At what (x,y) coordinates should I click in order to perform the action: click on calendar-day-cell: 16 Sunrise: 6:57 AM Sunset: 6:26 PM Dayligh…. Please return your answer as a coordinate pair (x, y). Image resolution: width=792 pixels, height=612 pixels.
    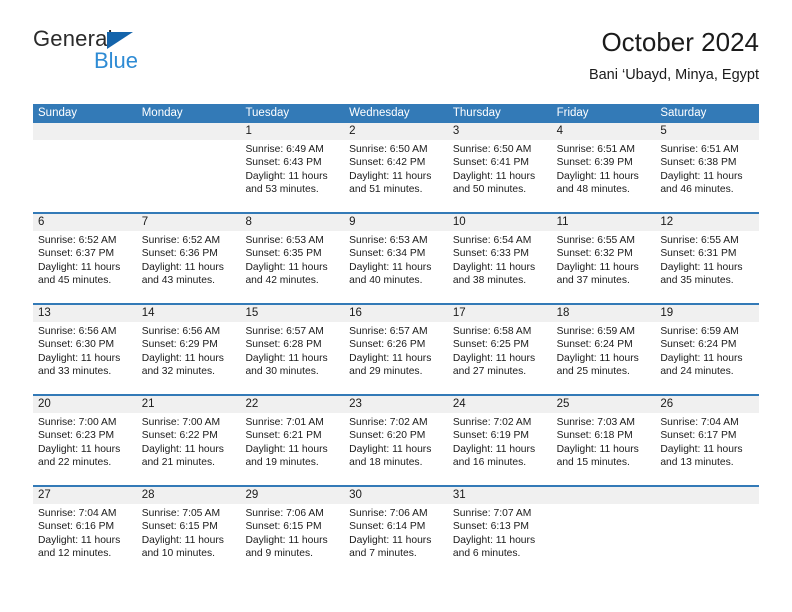
    Looking at the image, I should click on (396, 349).